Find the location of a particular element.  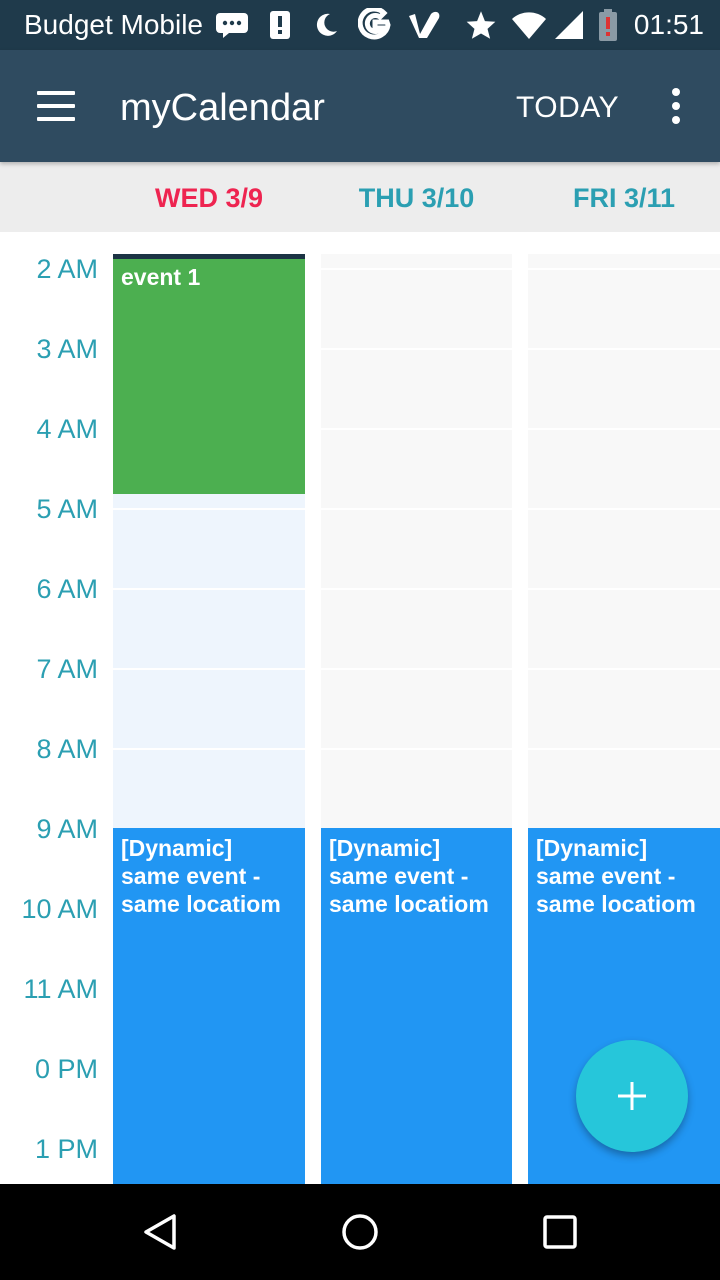

status-bar: Budget Mobile 01:51 is located at coordinates (360, 25).